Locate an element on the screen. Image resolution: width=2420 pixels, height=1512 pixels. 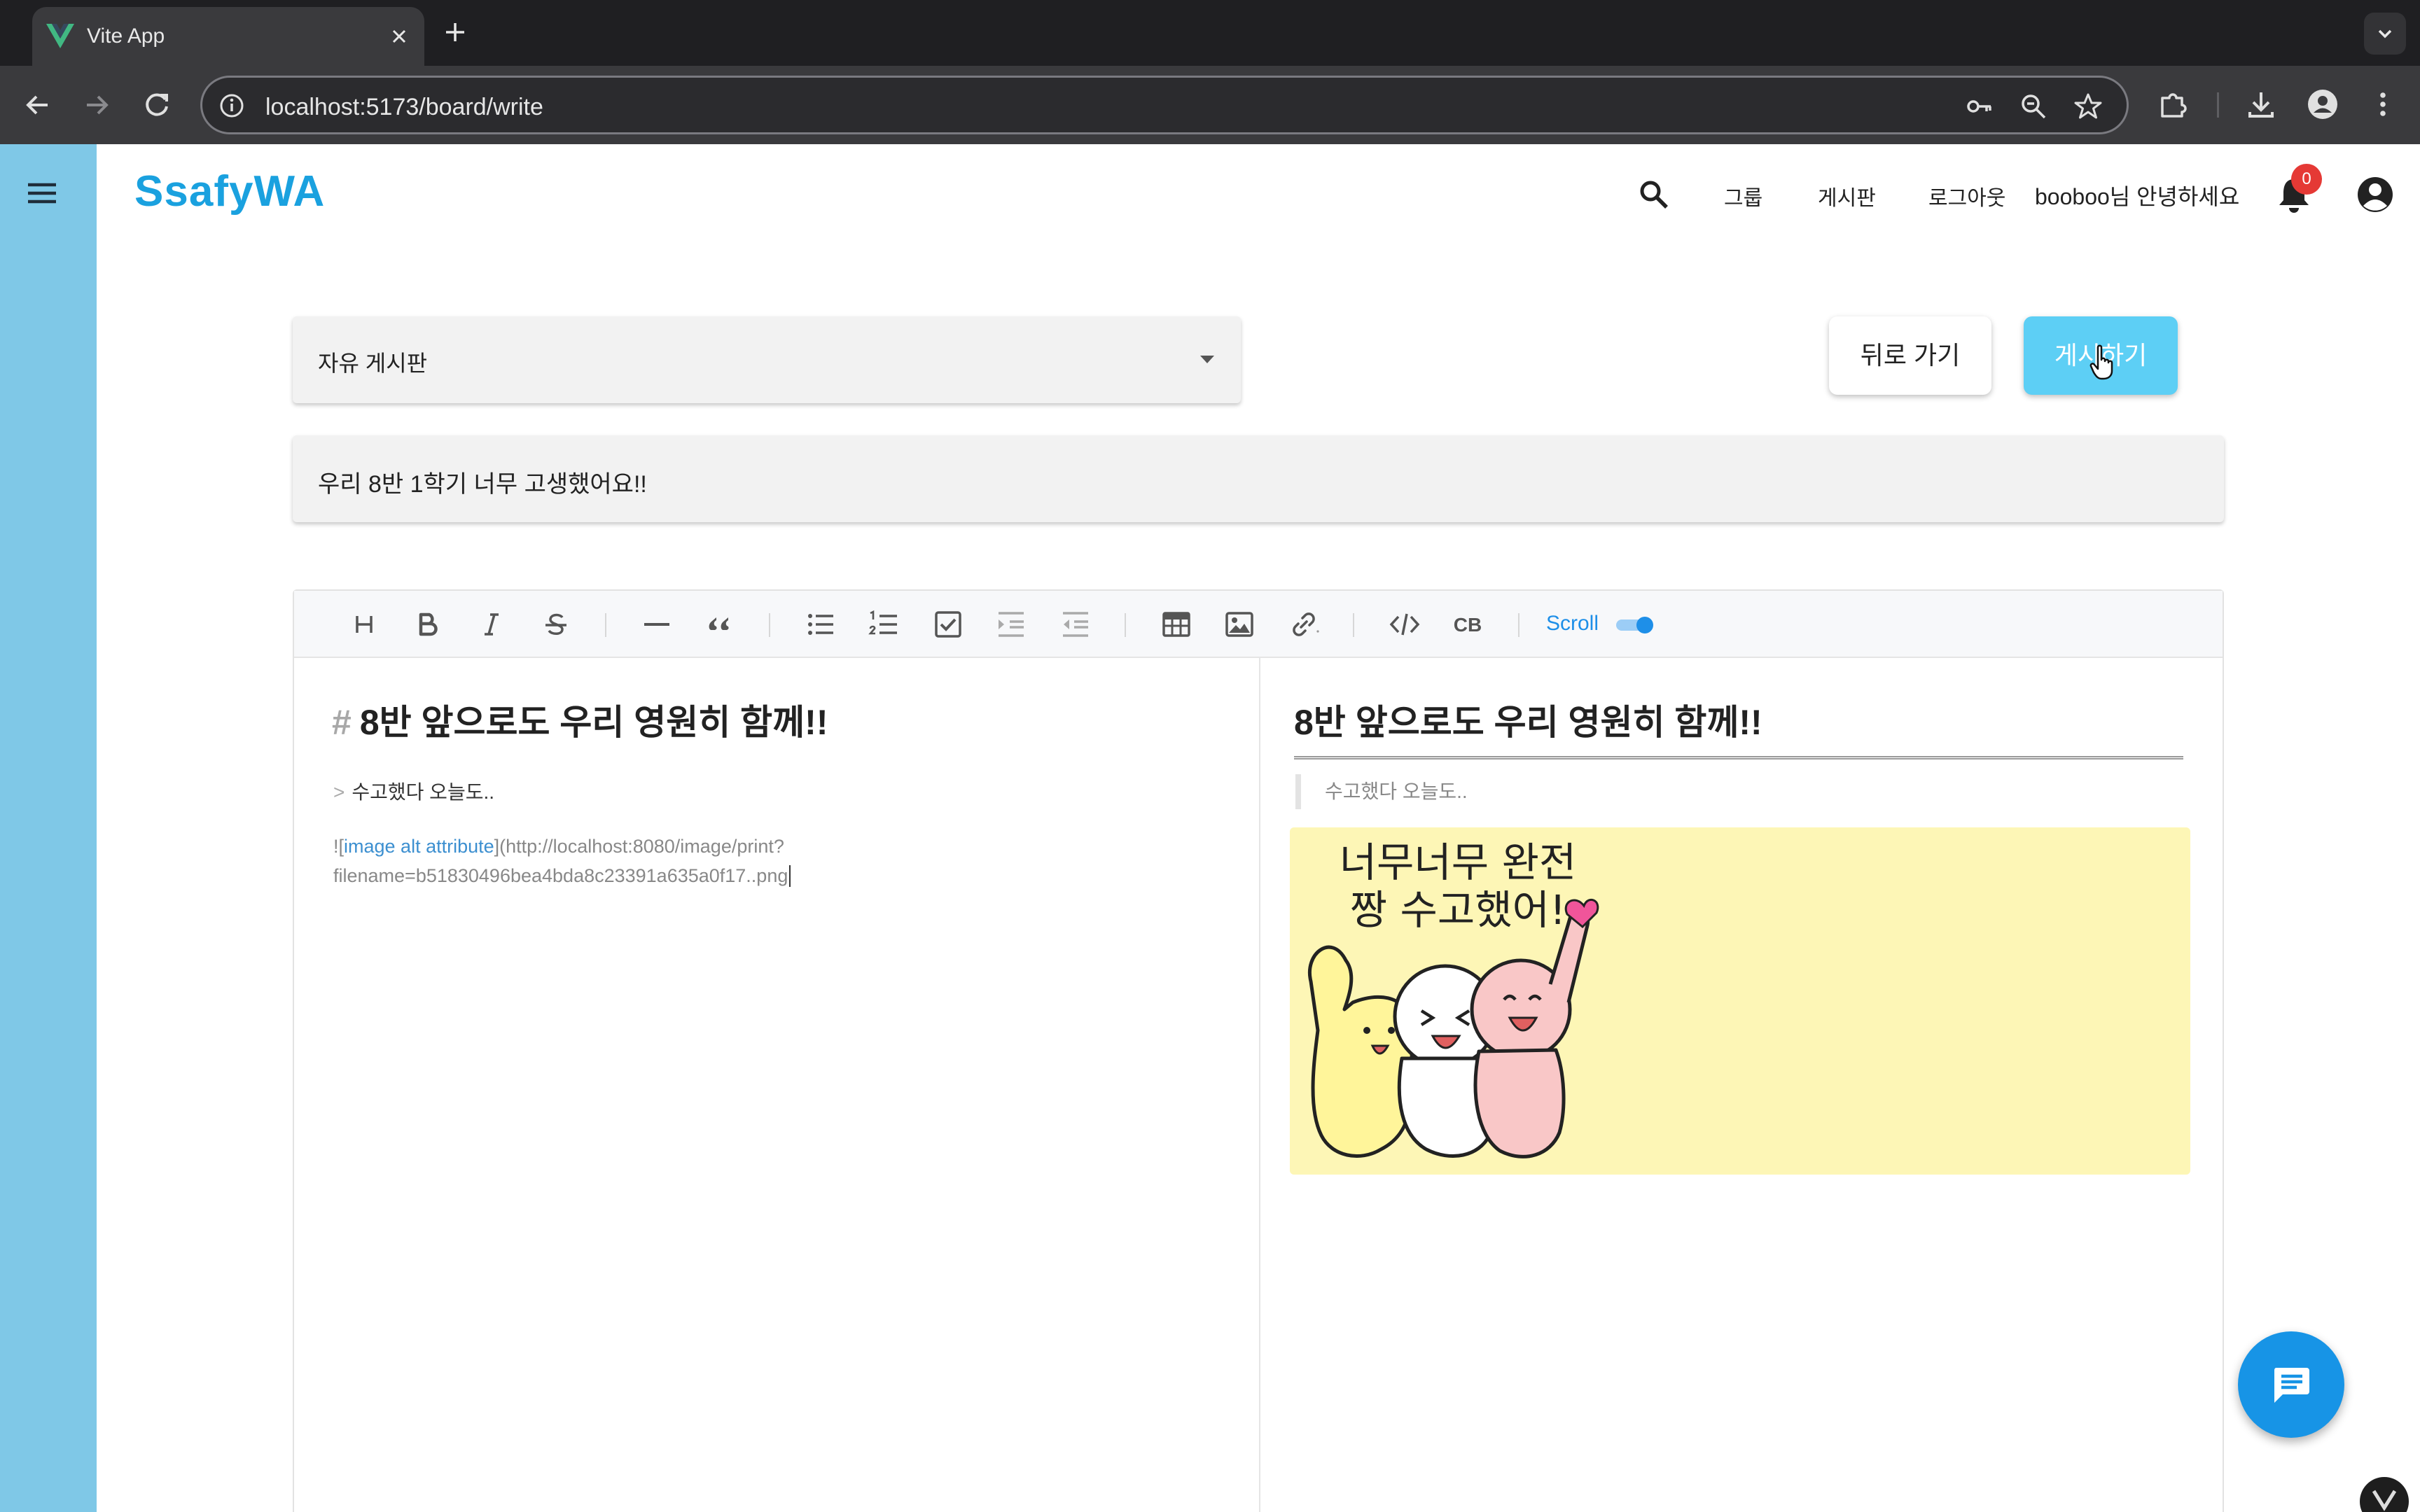
more-menu-icon is located at coordinates (2382, 104).